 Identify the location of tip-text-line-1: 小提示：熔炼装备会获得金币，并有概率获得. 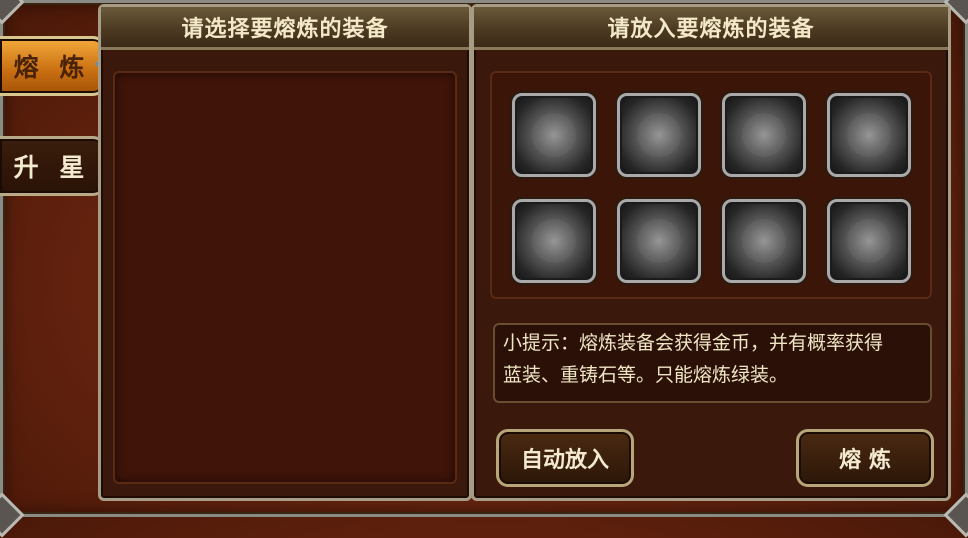
(693, 343).